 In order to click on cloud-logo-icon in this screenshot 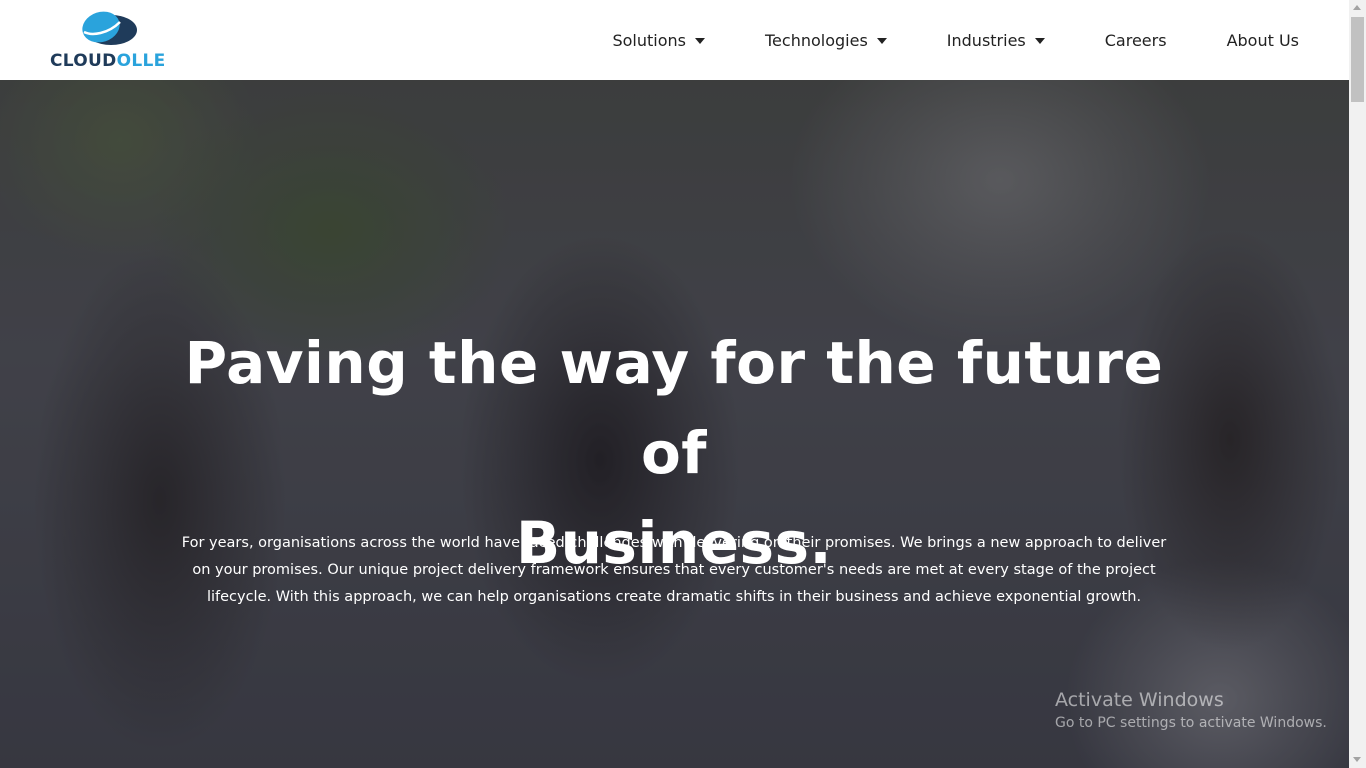, I will do `click(109, 28)`.